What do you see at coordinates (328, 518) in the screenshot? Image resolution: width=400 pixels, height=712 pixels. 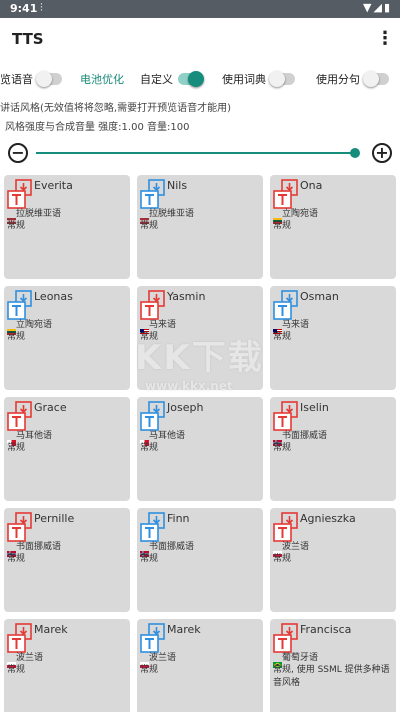 I see `voice-name: Agnieszka` at bounding box center [328, 518].